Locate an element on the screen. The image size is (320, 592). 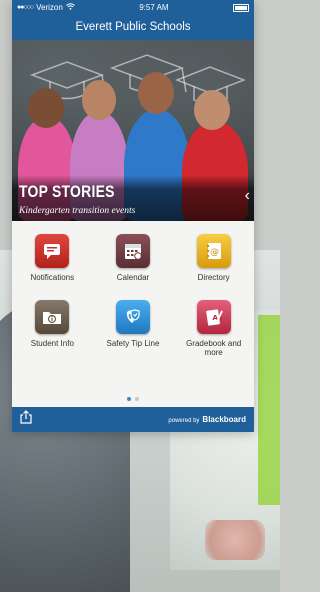
status-bar: ●●○○○ Verizon 9:57 AM is located at coordinates (133, 7).